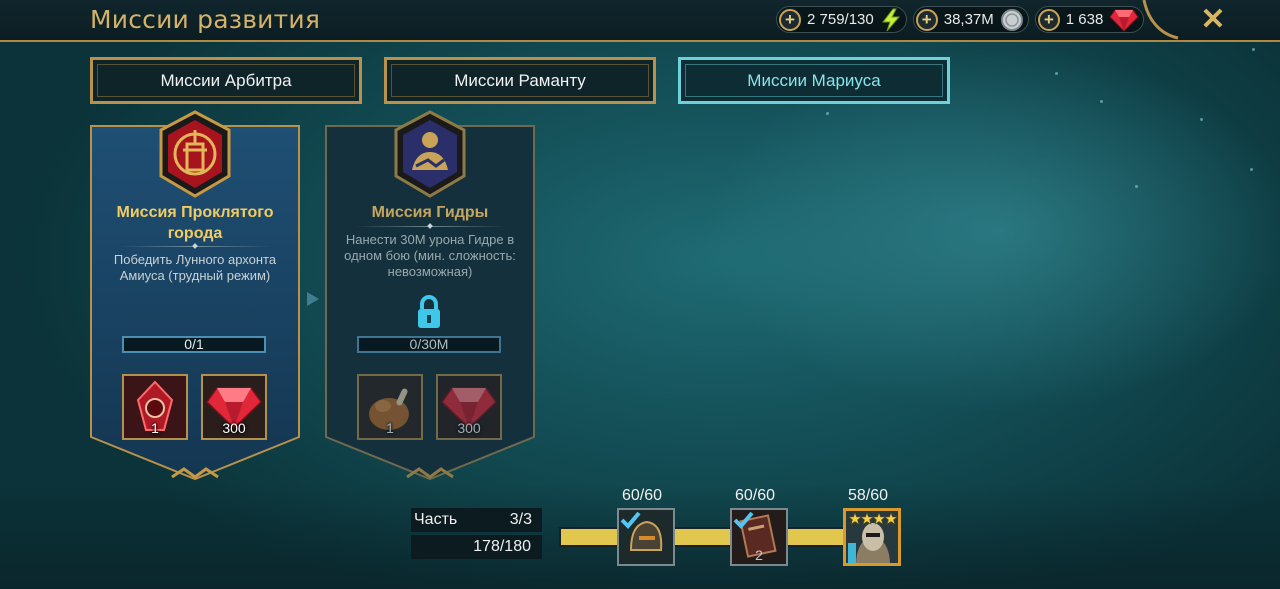 The image size is (1280, 589). I want to click on energy-resource: + 2 759/130, so click(841, 19).